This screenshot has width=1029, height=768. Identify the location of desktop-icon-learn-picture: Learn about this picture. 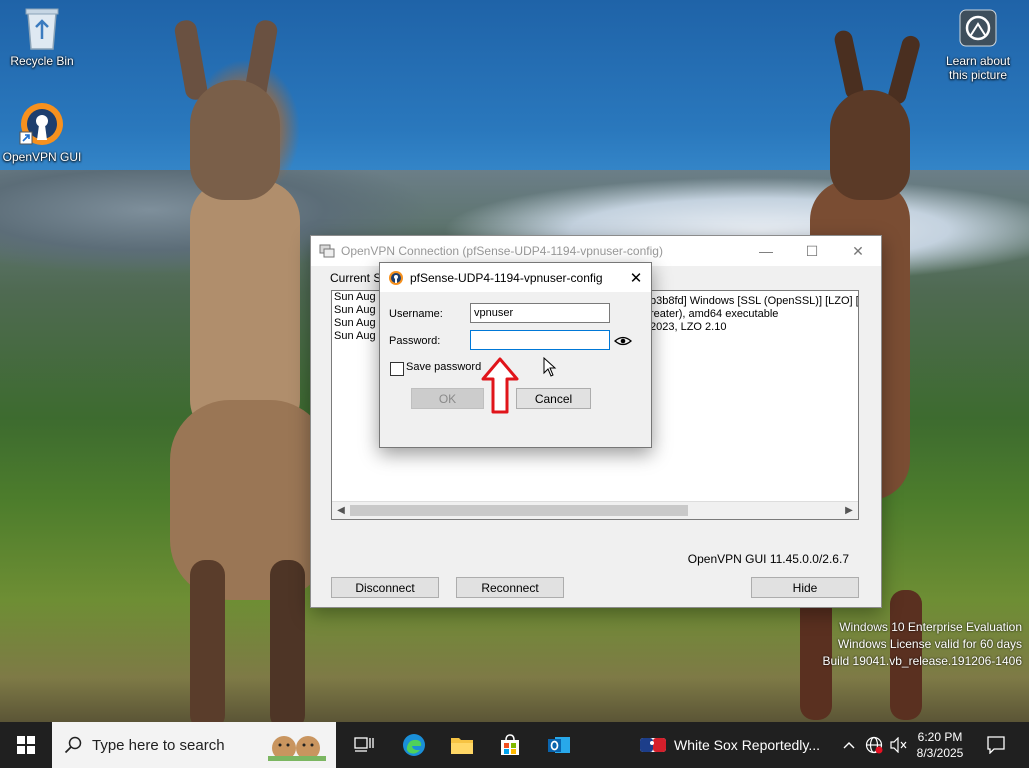
(978, 43).